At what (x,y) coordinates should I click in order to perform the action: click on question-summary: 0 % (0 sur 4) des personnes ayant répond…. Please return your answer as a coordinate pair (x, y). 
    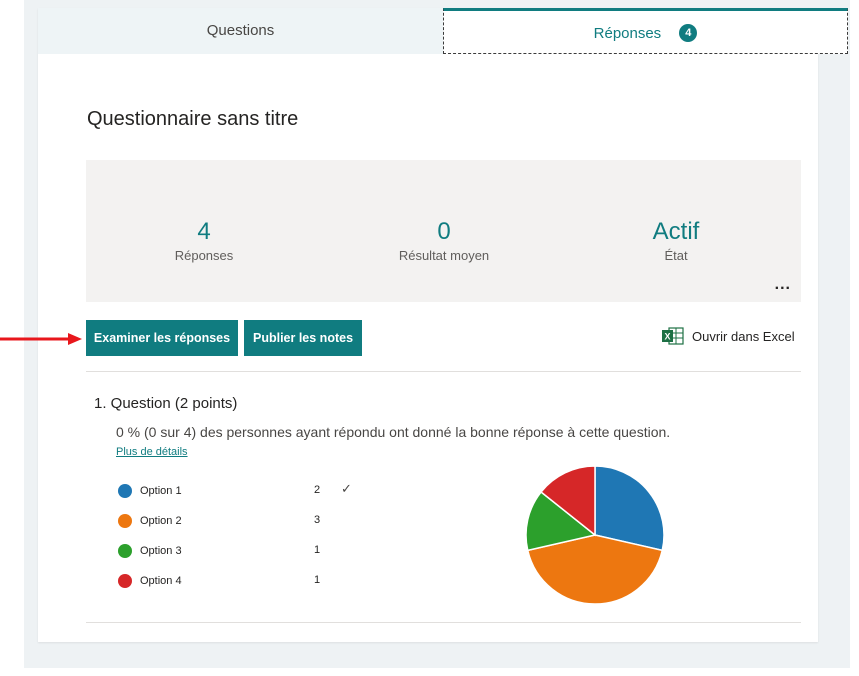
    Looking at the image, I should click on (393, 432).